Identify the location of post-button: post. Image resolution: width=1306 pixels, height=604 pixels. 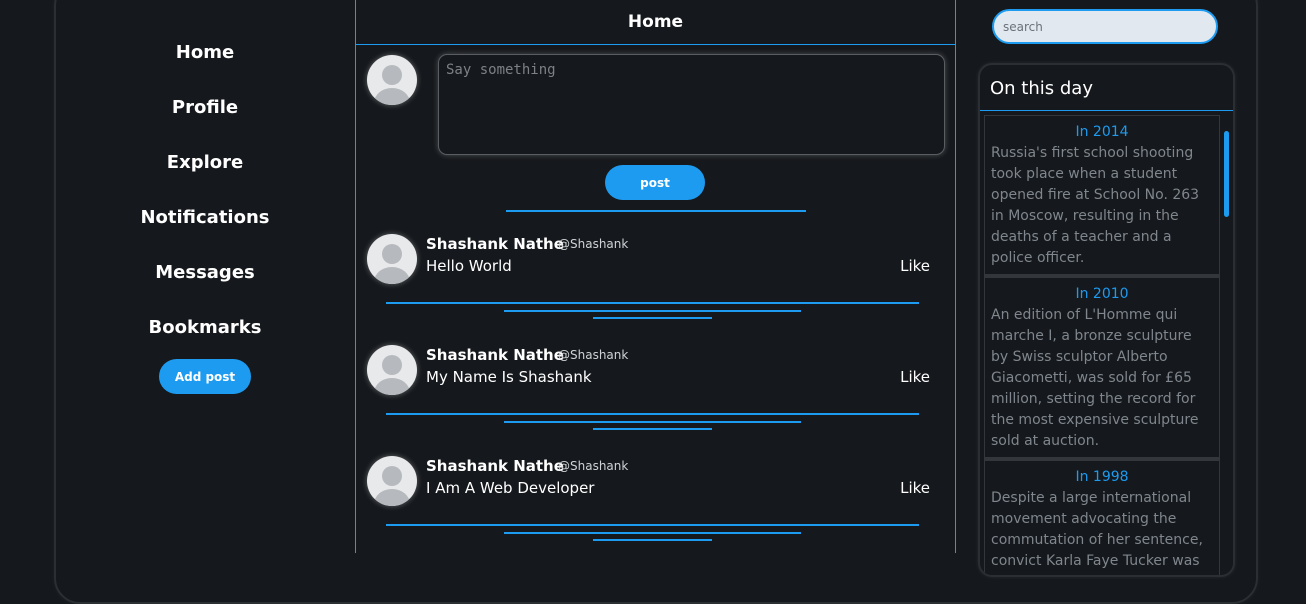
(655, 182).